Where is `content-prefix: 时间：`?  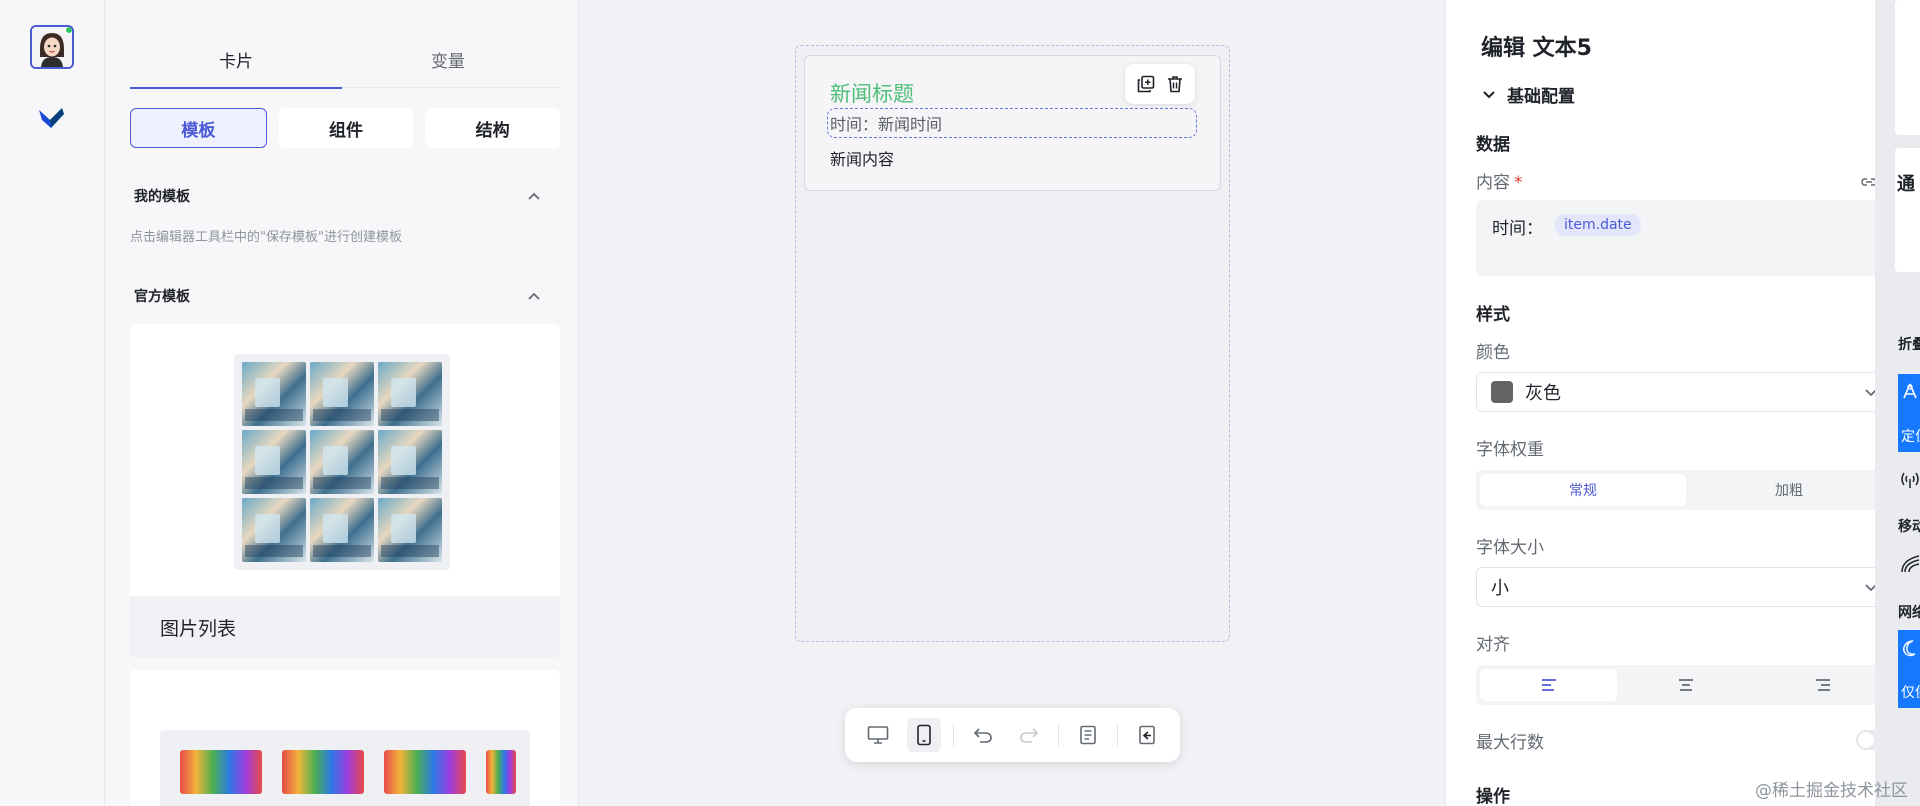 content-prefix: 时间： is located at coordinates (1517, 229).